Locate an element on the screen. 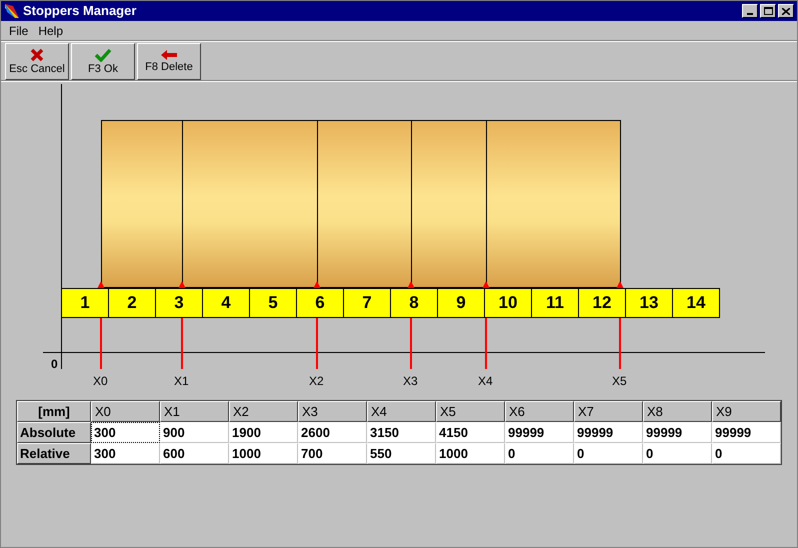 The width and height of the screenshot is (798, 548). table-cell: 900 is located at coordinates (194, 432).